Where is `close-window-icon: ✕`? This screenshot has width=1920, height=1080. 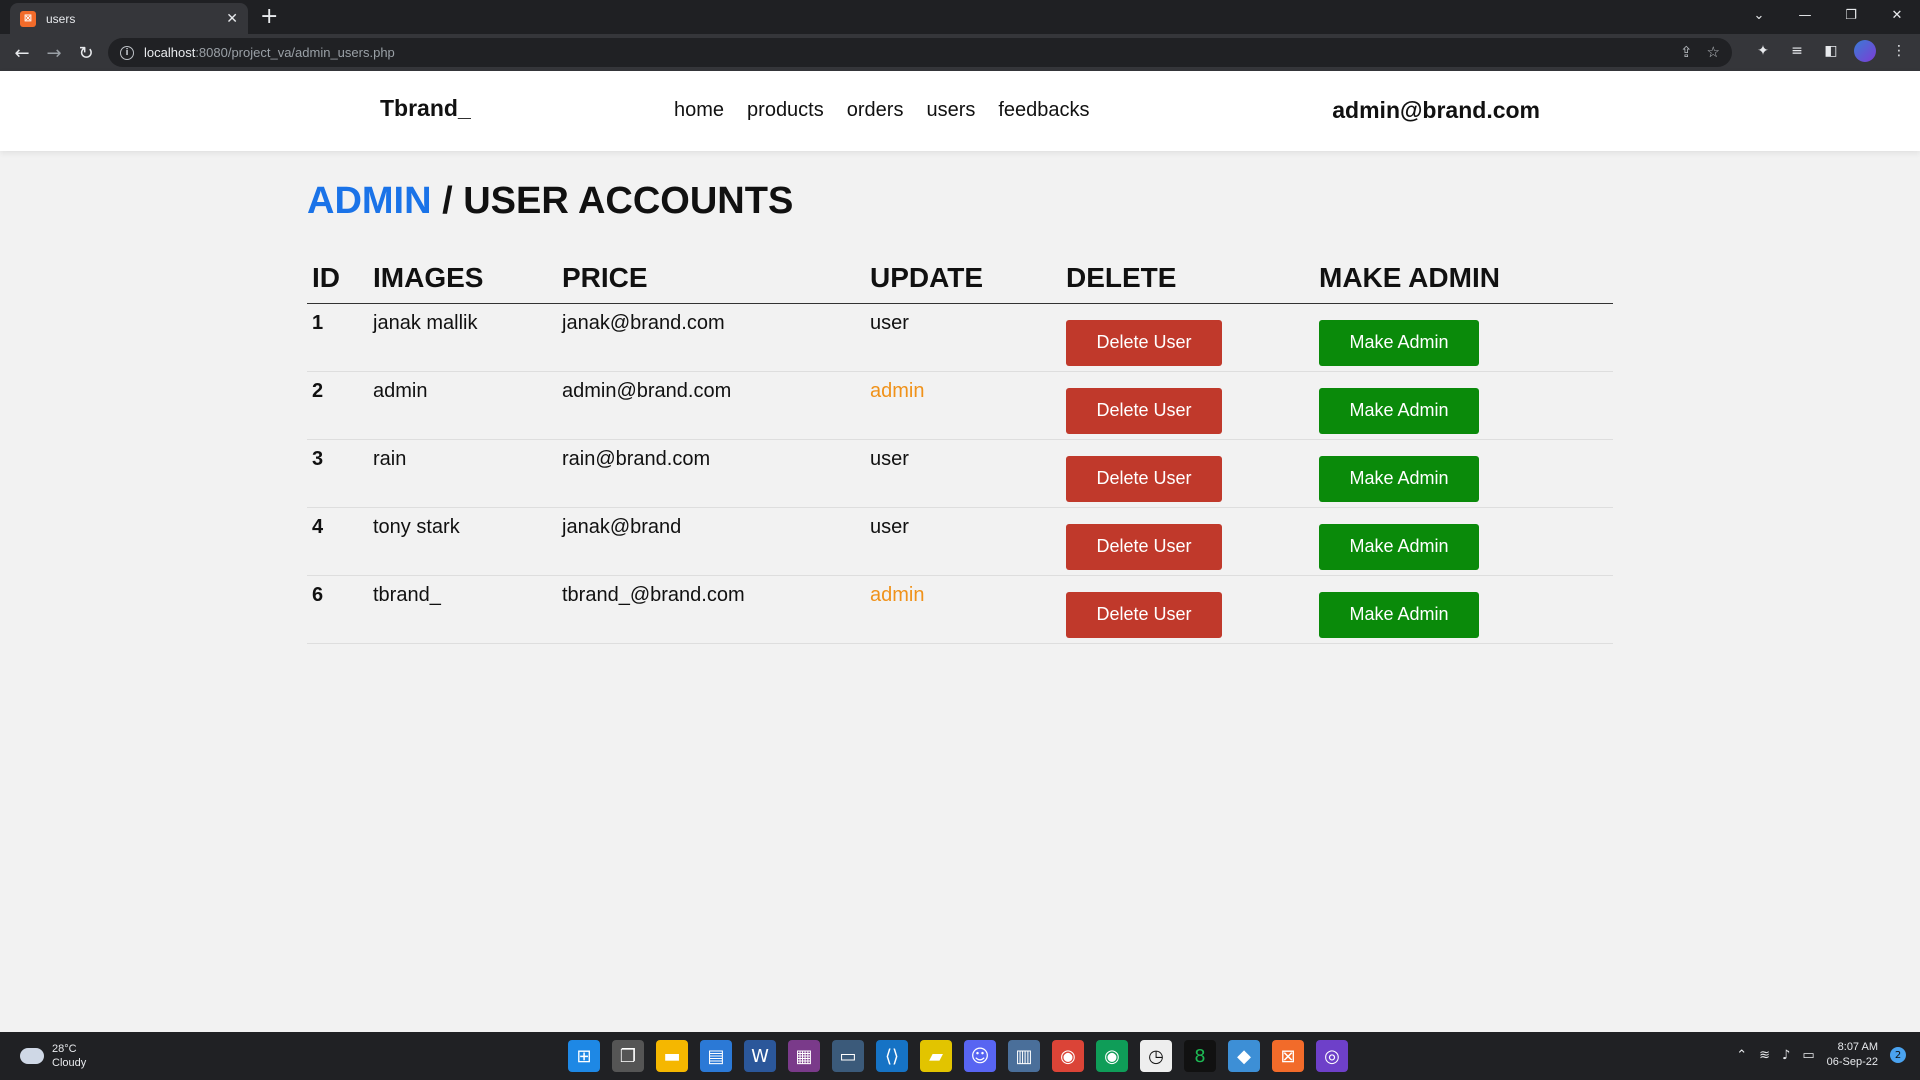 close-window-icon: ✕ is located at coordinates (1897, 15).